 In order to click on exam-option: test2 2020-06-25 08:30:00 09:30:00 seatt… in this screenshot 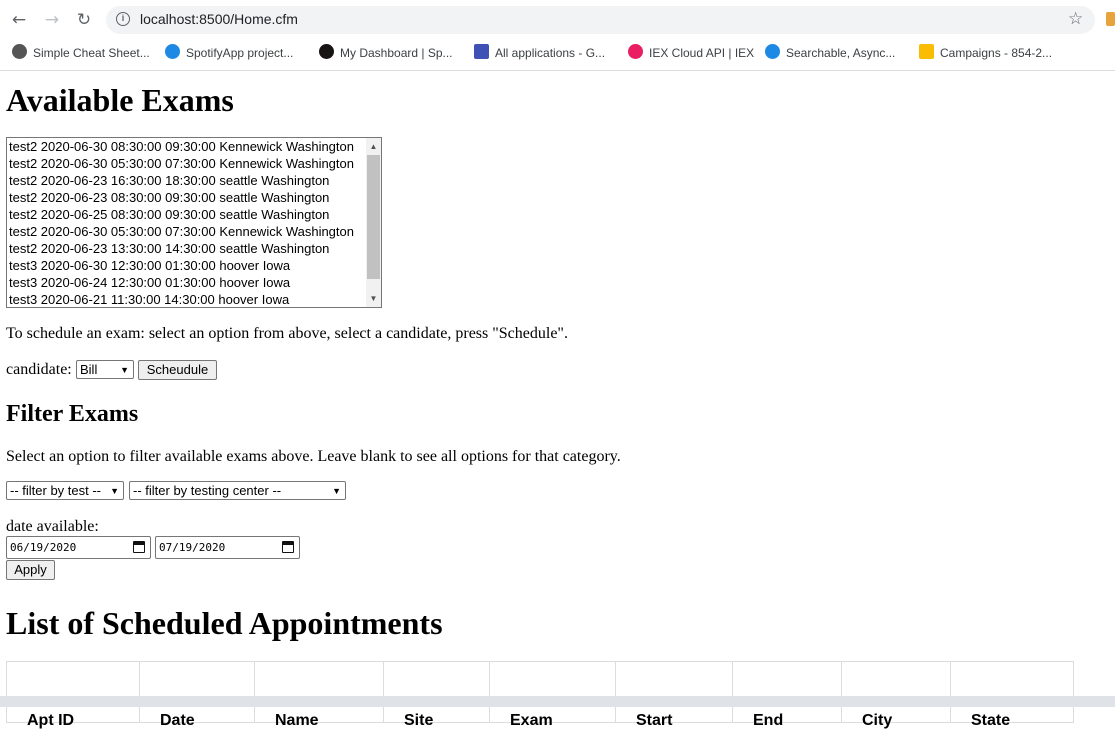, I will do `click(194, 214)`.